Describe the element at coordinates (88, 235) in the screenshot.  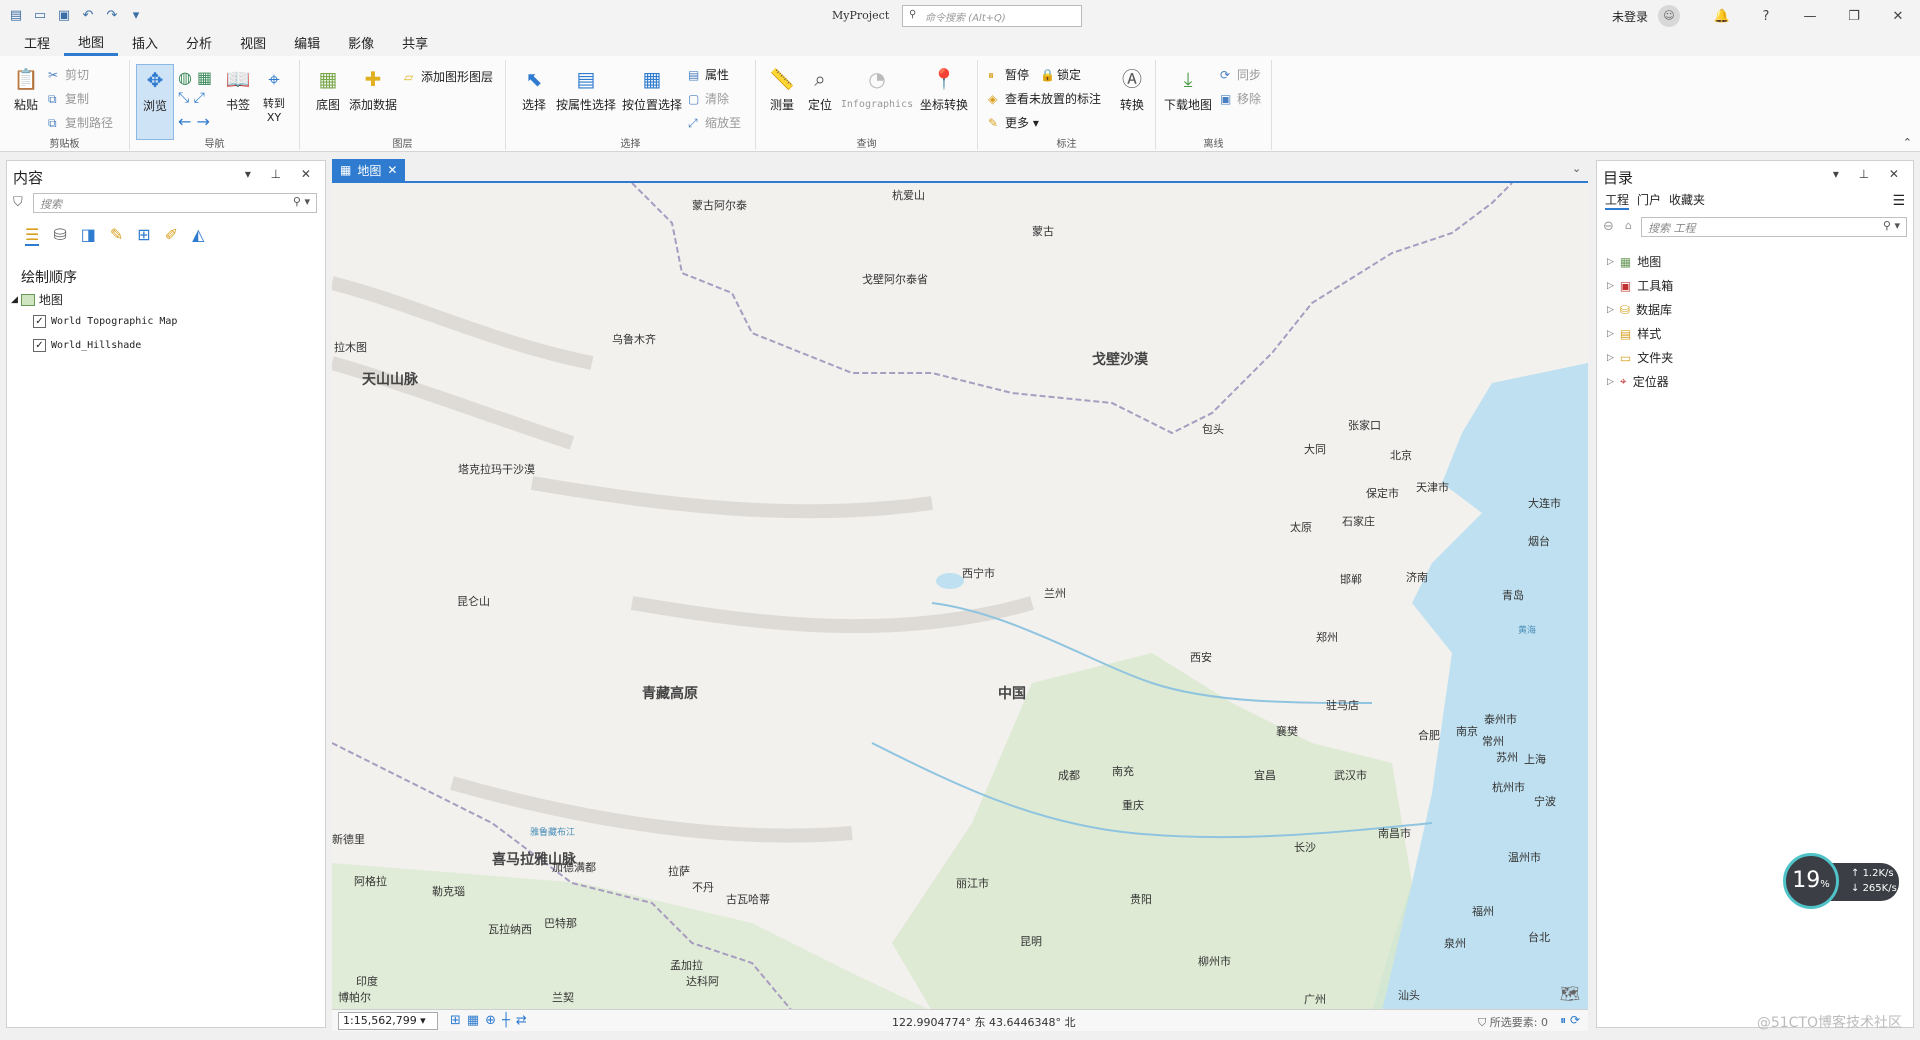
I see `selection-icon: ◨` at that location.